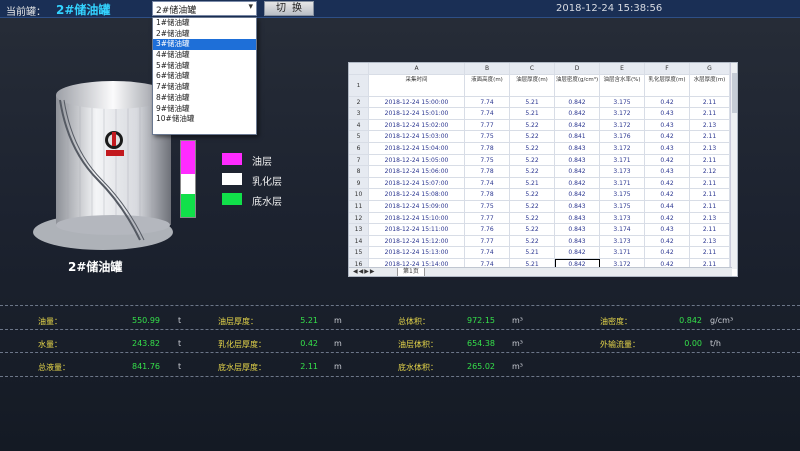 This screenshot has width=800, height=451. Describe the element at coordinates (359, 195) in the screenshot. I see `row-number: 10` at that location.